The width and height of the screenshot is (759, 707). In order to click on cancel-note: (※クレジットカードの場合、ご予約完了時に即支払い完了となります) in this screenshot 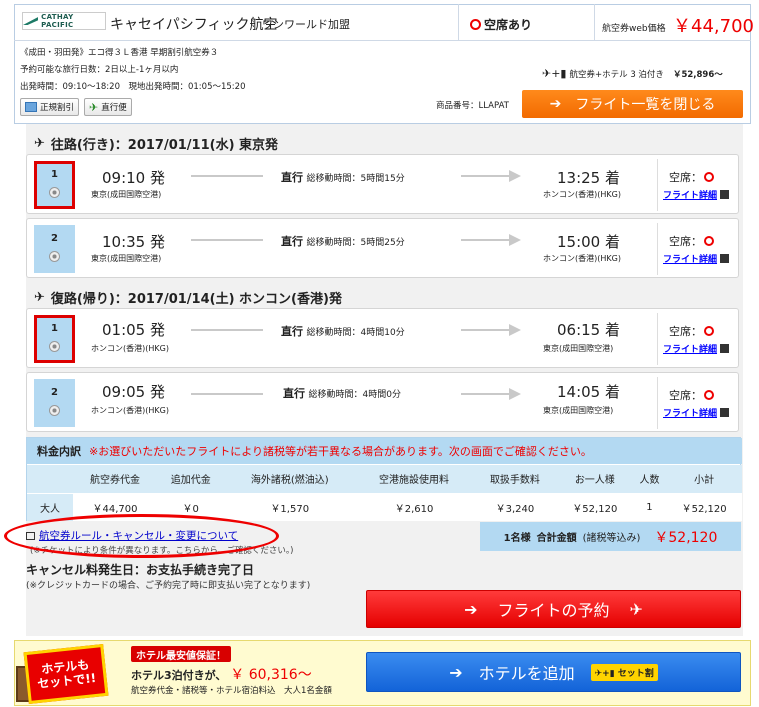, I will do `click(168, 586)`.